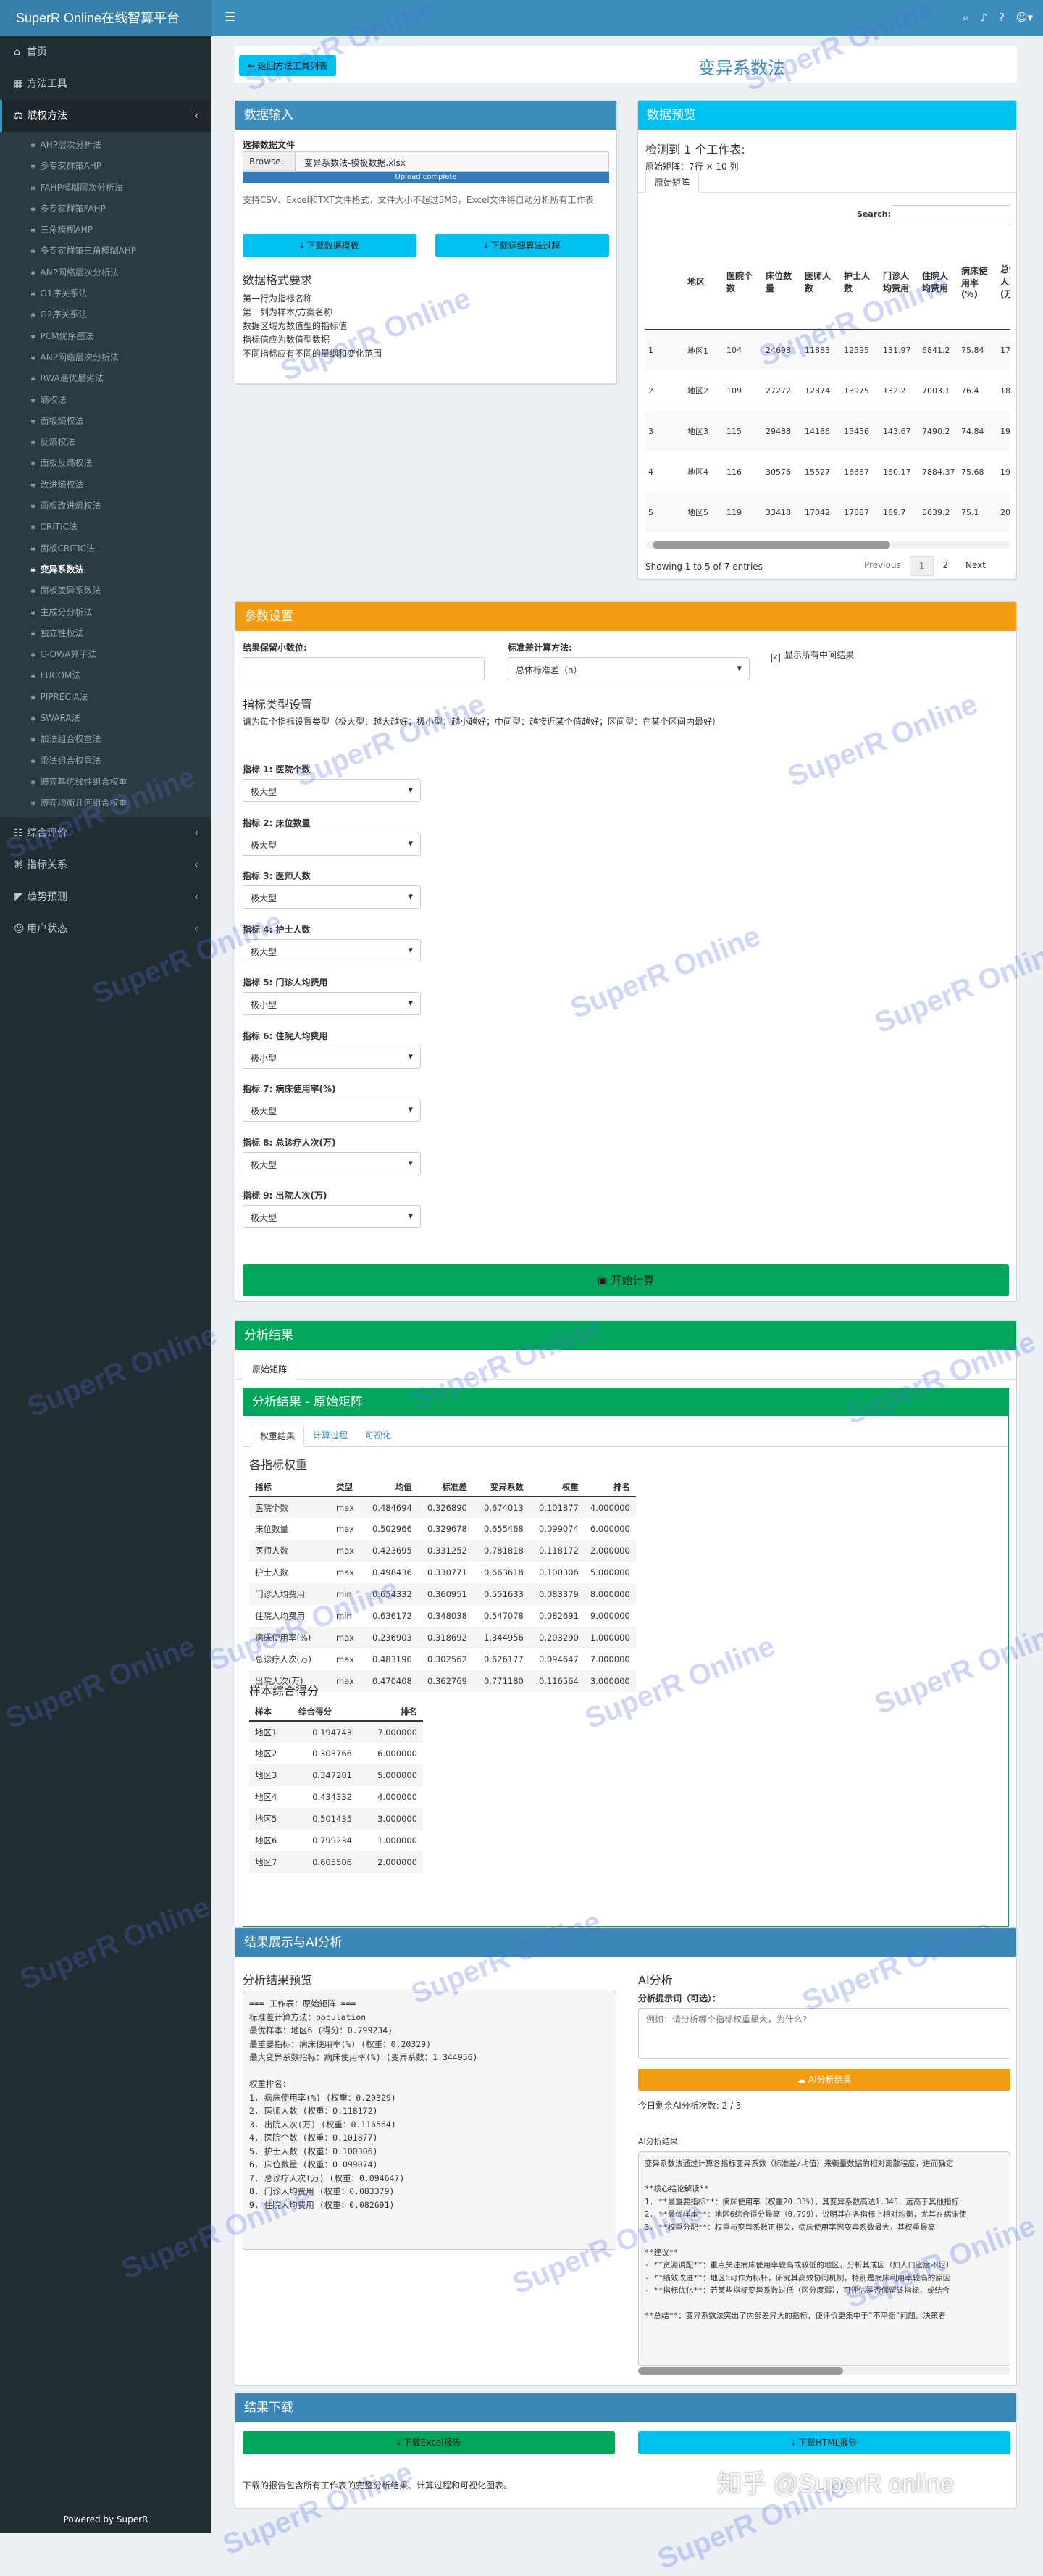 This screenshot has height=2576, width=1043. What do you see at coordinates (105, 378) in the screenshot?
I see `submenu-item: RWA最优最劣法` at bounding box center [105, 378].